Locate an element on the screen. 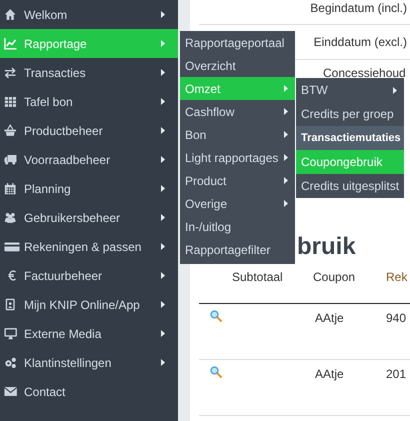  menu-item: Rapportageportaal is located at coordinates (237, 42).